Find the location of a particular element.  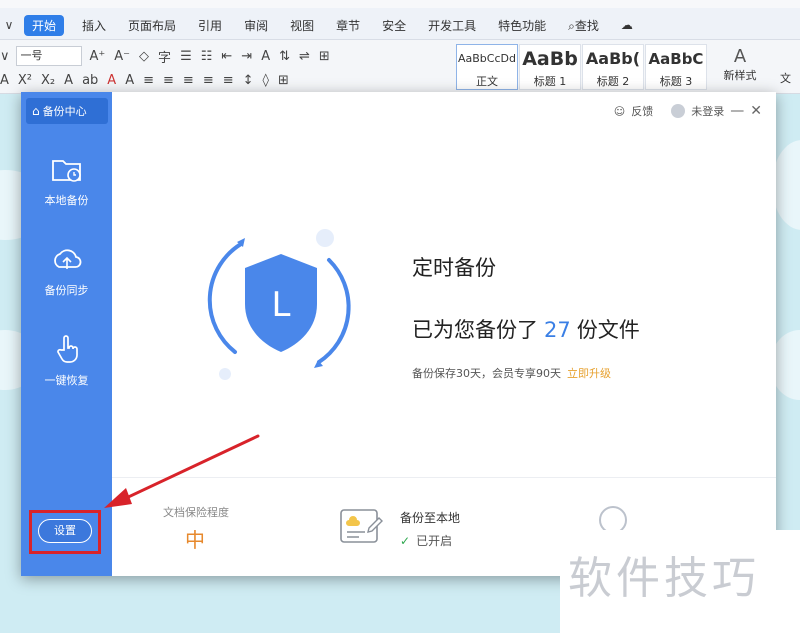

watermark-text: 软件技巧 is located at coordinates (664, 578).